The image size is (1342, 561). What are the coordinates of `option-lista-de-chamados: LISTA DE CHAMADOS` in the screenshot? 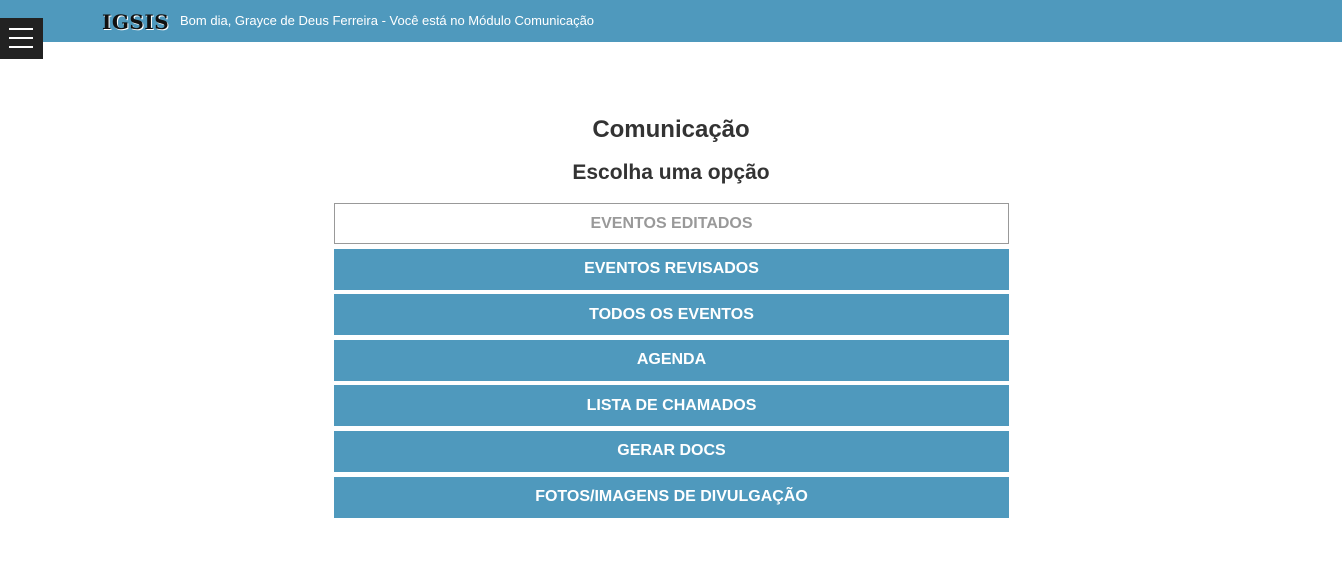 It's located at (671, 406).